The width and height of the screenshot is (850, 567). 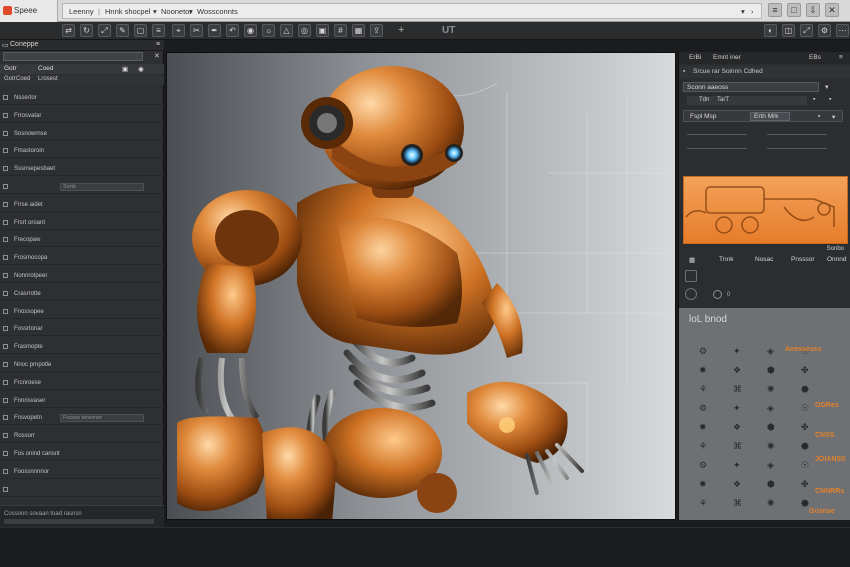 What do you see at coordinates (102, 187) in the screenshot?
I see `scene-item-field: Sonb` at bounding box center [102, 187].